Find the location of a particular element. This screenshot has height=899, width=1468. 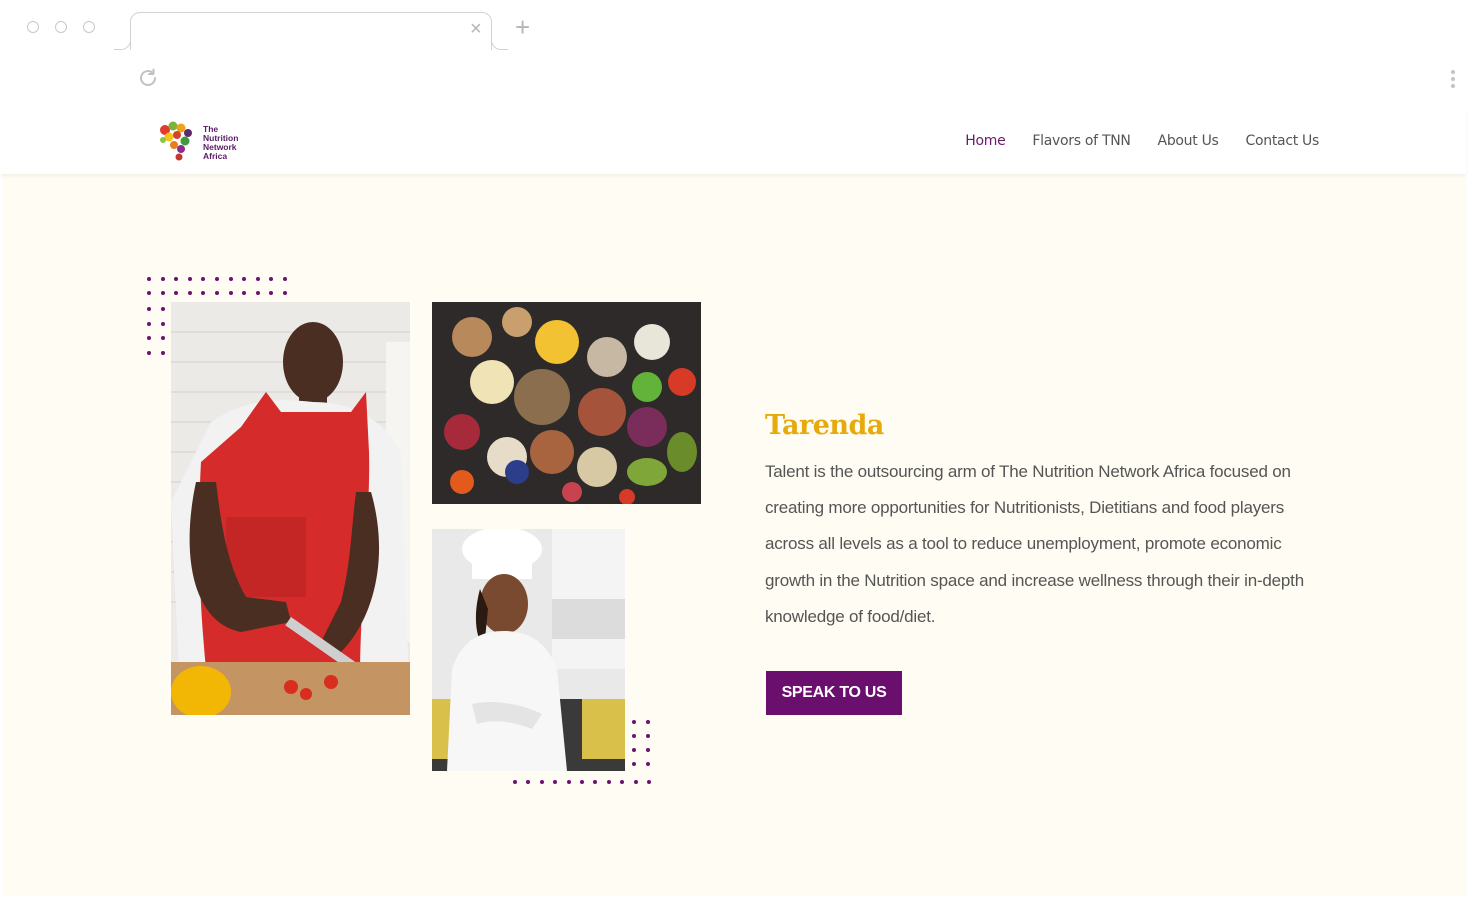

man-cooking-photo is located at coordinates (290, 508).